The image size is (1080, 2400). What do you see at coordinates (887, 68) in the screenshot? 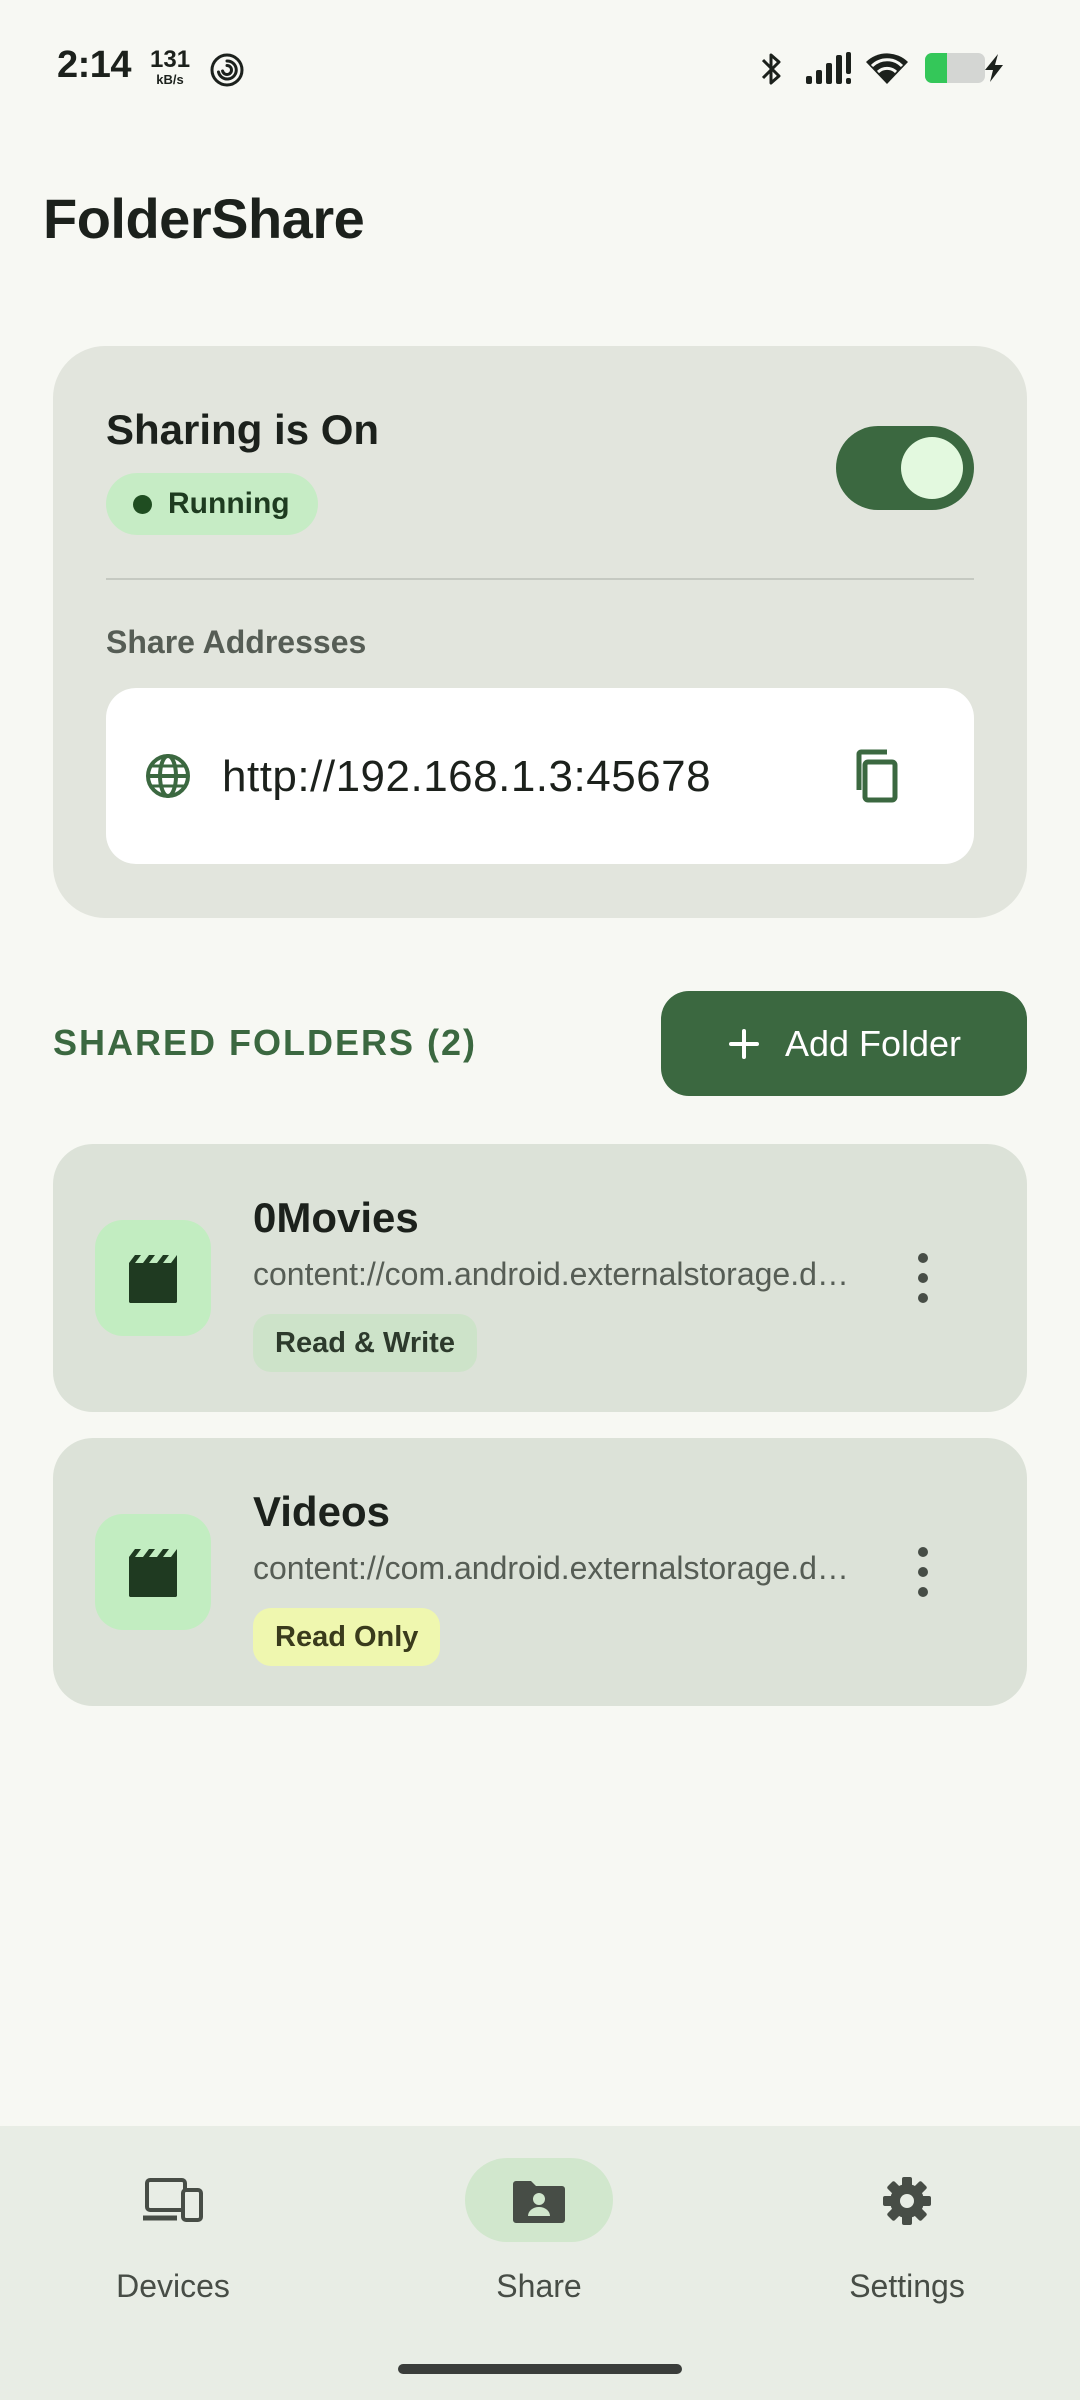
I see `wifi-icon` at bounding box center [887, 68].